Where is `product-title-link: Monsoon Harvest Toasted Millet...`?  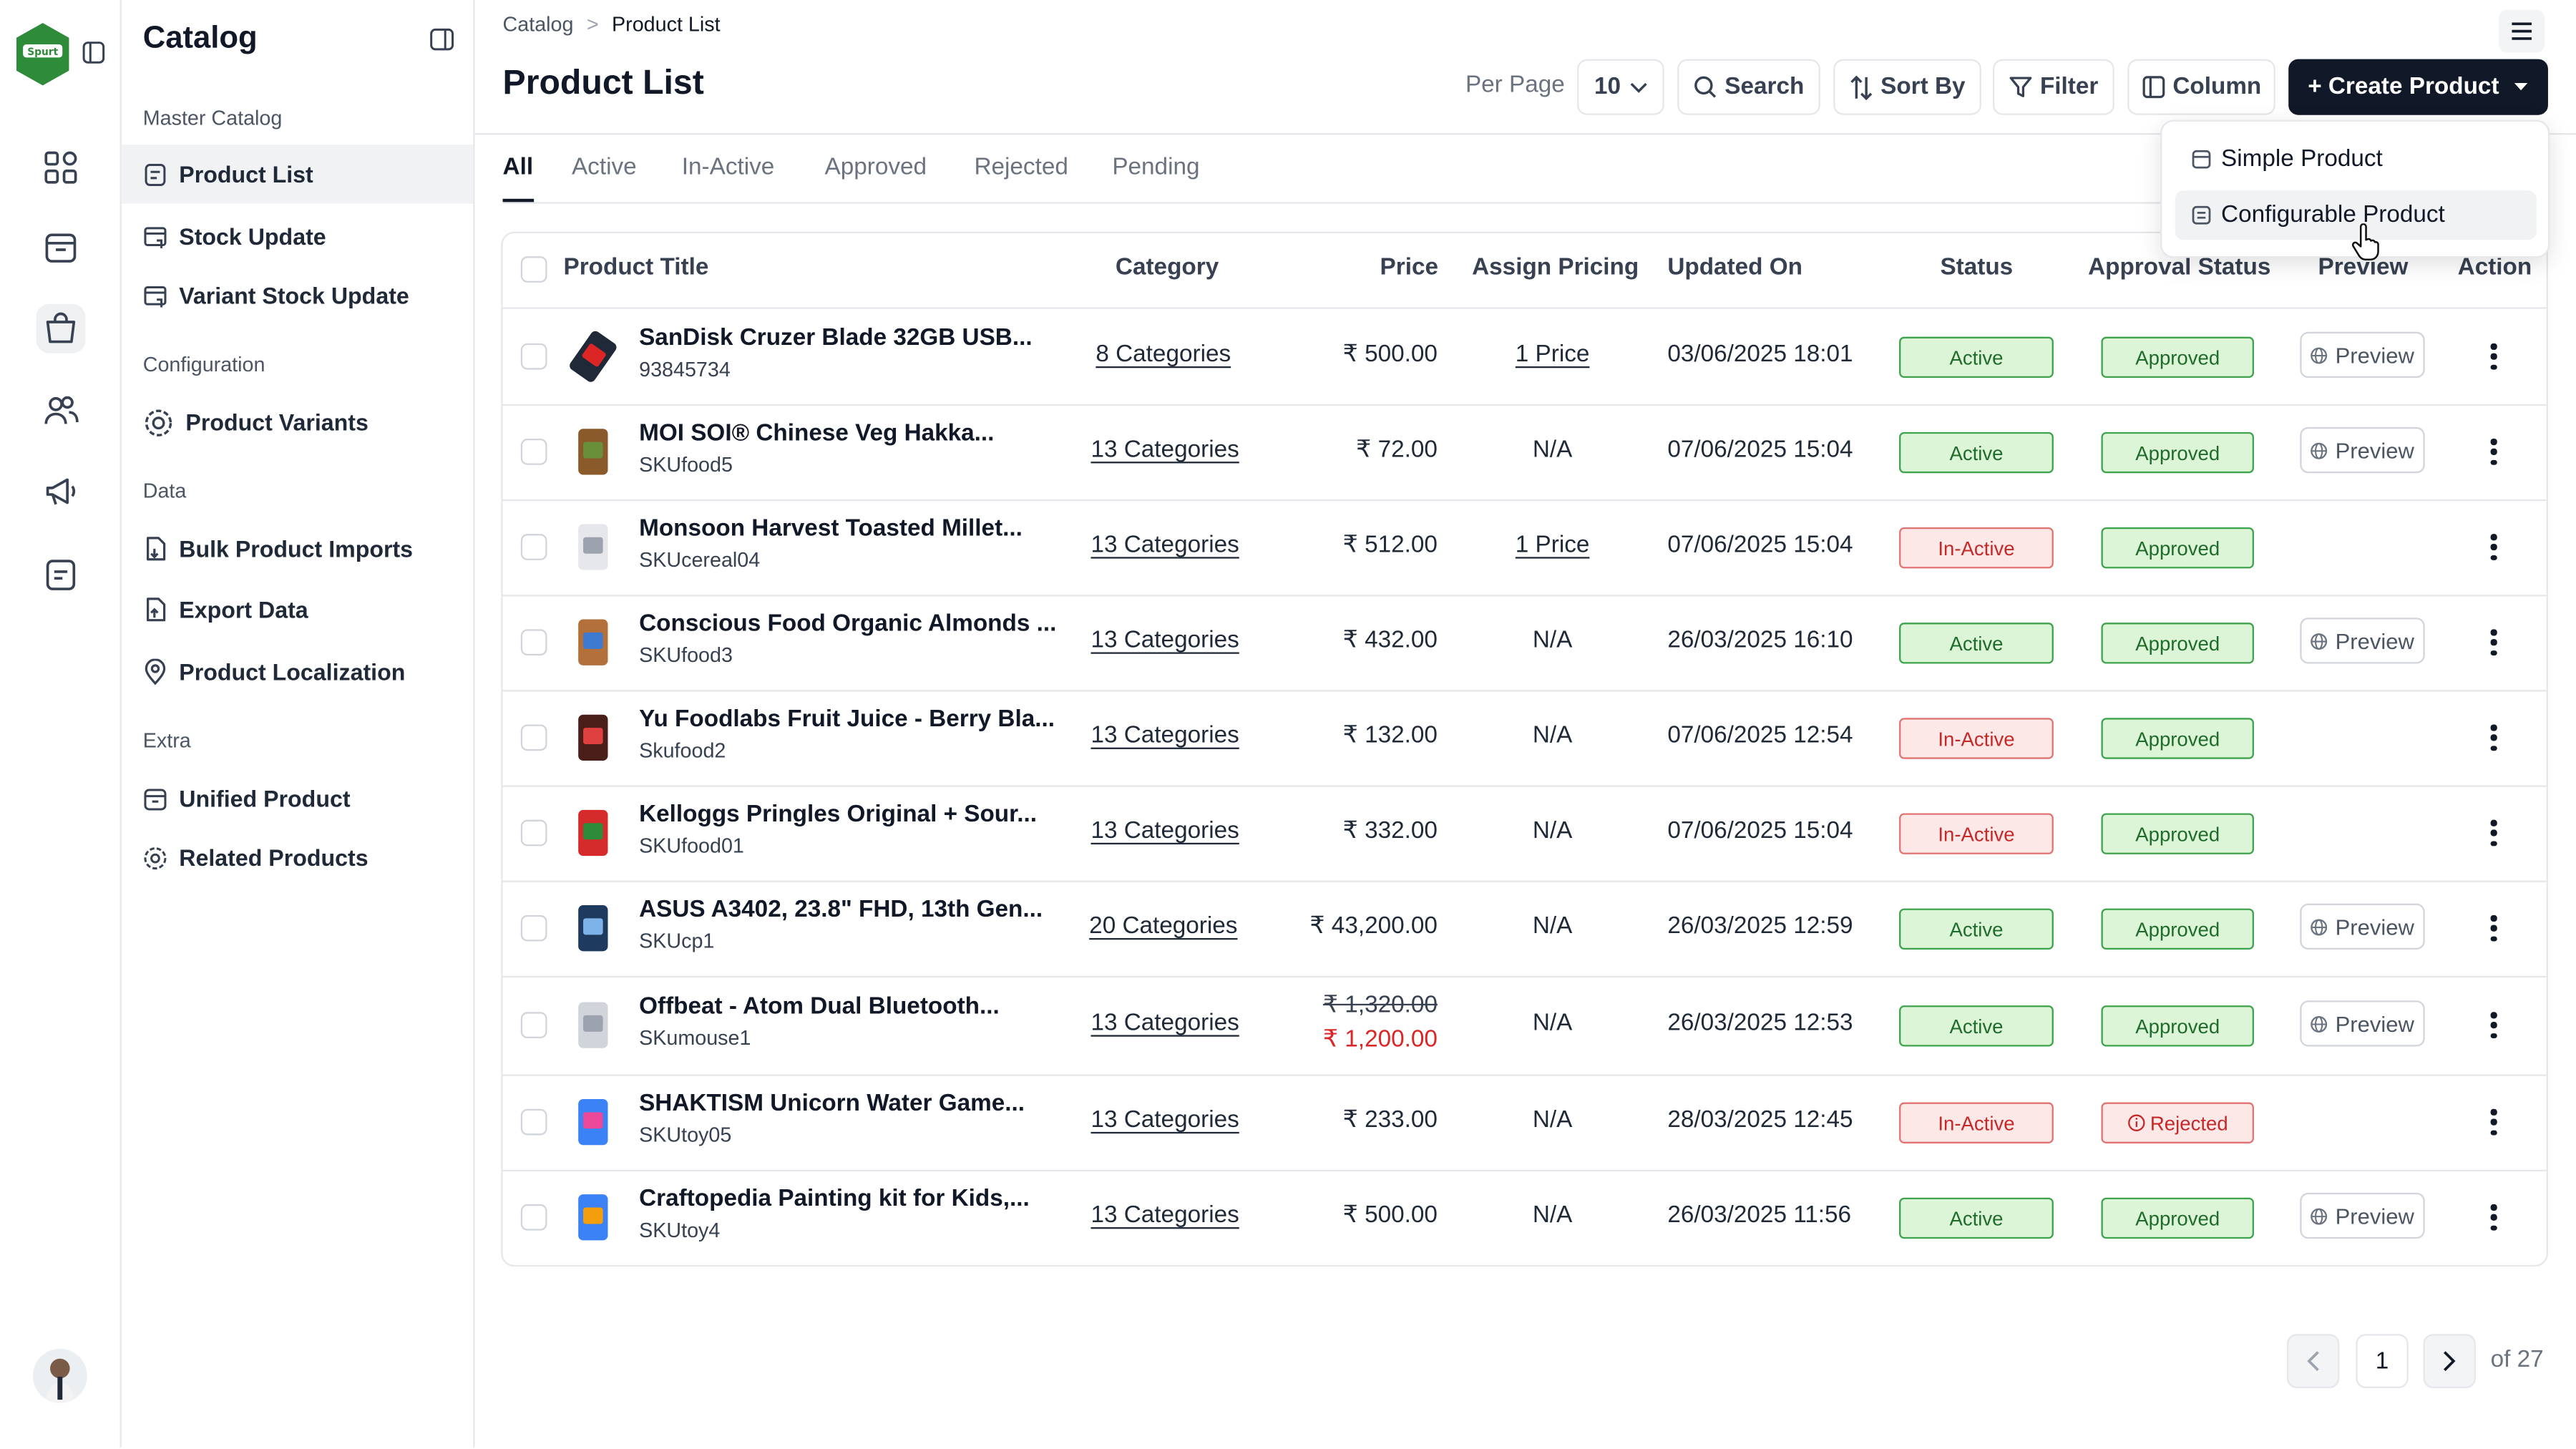
product-title-link: Monsoon Harvest Toasted Millet... is located at coordinates (852, 529).